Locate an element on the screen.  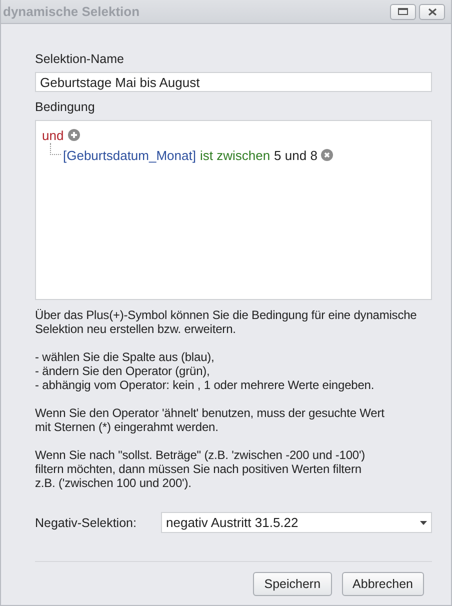
help-paragraph: Wenn Sie den Operator 'ähnelt' benutzen, muss der gesuchte Wert mit Sternen (*) eingerahmt werden. is located at coordinates (210, 420).